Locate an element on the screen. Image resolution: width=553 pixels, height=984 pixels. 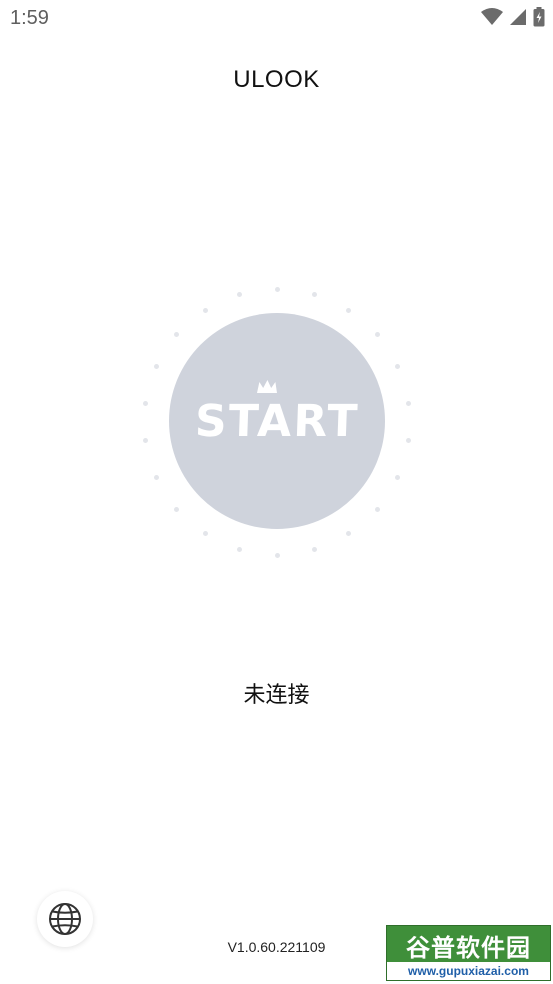
globe-icon is located at coordinates (65, 919).